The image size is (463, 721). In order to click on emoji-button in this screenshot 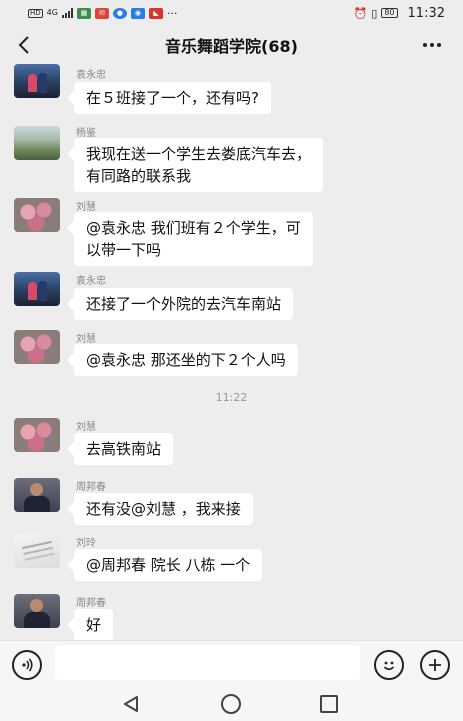, I will do `click(389, 665)`.